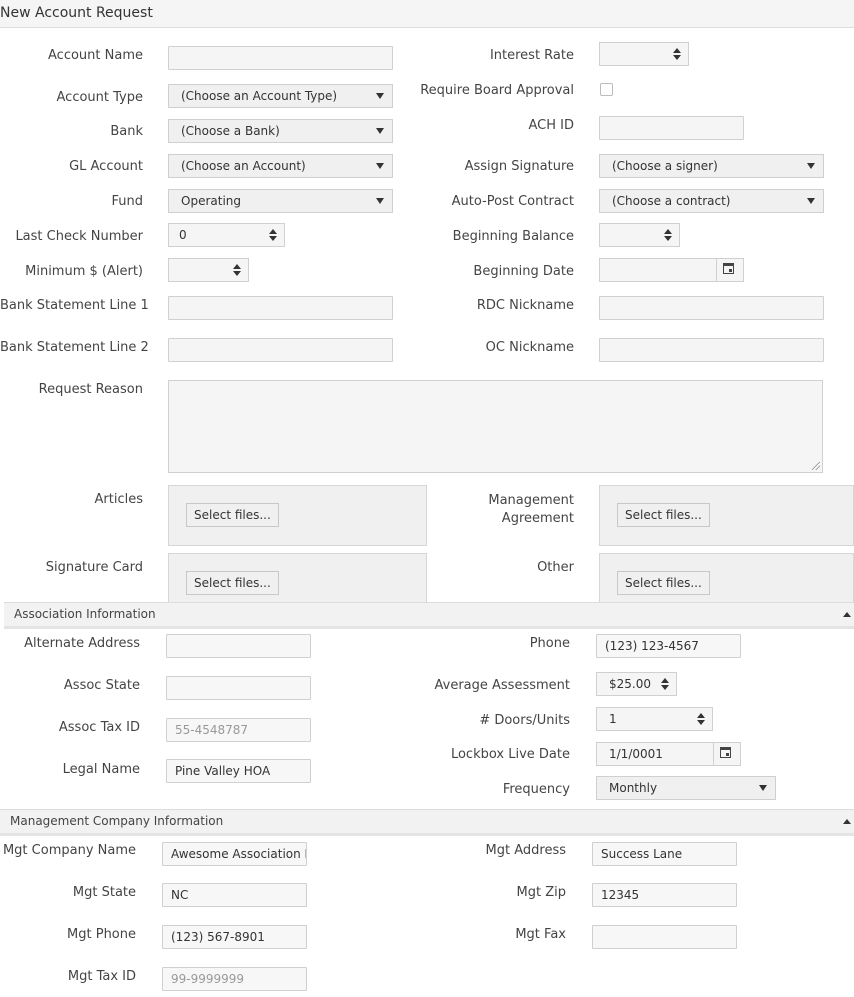 The image size is (854, 997). Describe the element at coordinates (816, 466) in the screenshot. I see `resize-grip-icon` at that location.